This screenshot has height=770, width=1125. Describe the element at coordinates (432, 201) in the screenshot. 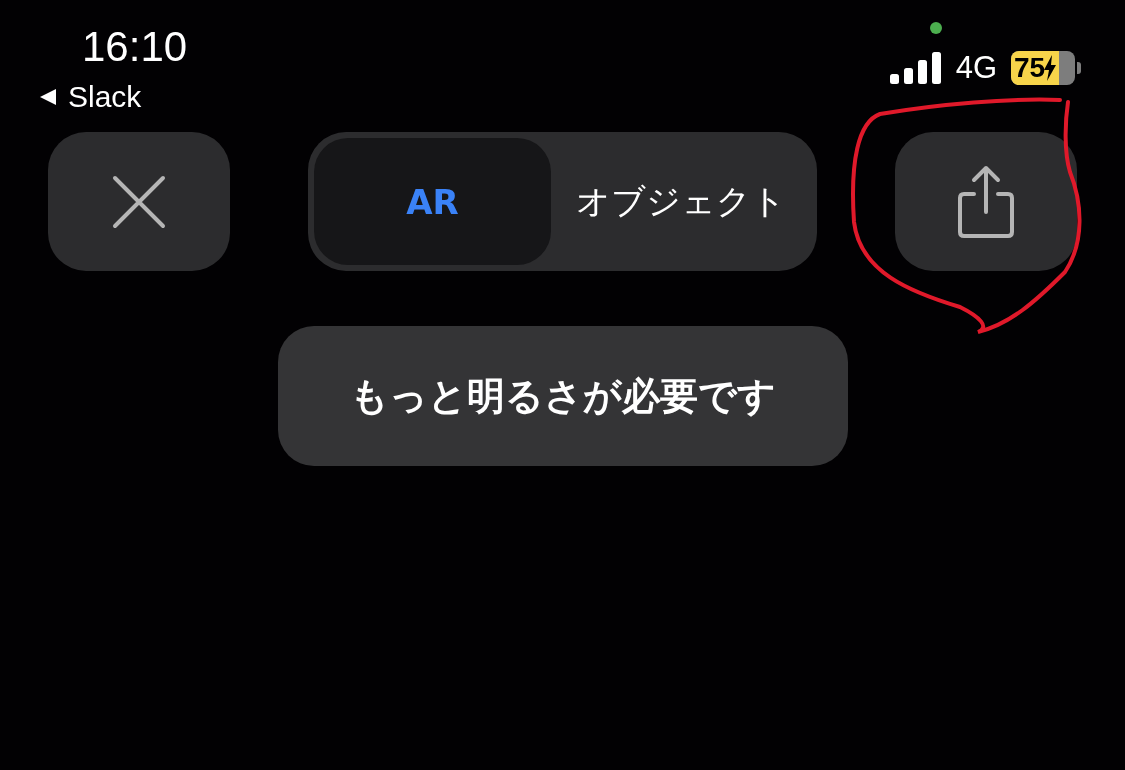

I see `mode-tab: AR` at that location.